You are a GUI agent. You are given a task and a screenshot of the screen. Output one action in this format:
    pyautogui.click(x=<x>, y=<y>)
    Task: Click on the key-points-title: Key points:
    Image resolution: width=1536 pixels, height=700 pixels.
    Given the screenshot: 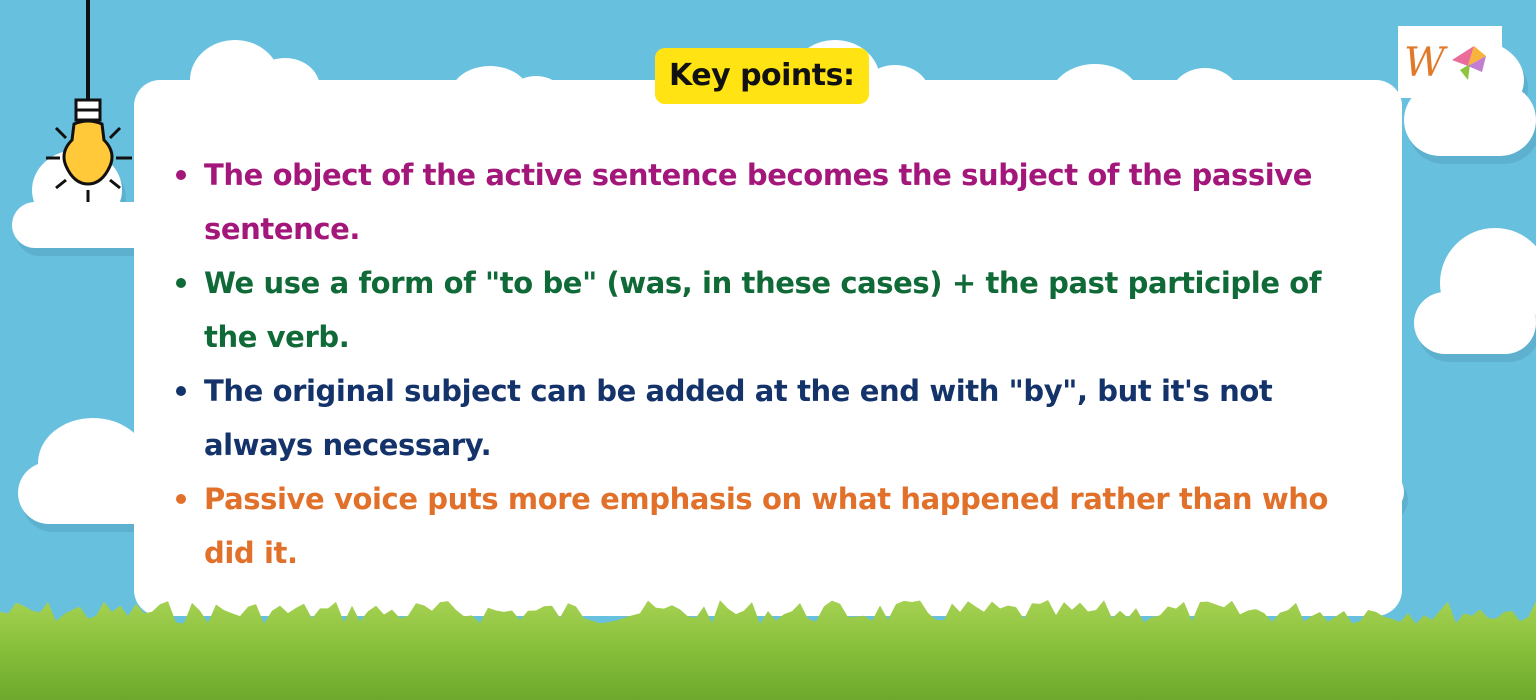 What is the action you would take?
    pyautogui.click(x=762, y=76)
    